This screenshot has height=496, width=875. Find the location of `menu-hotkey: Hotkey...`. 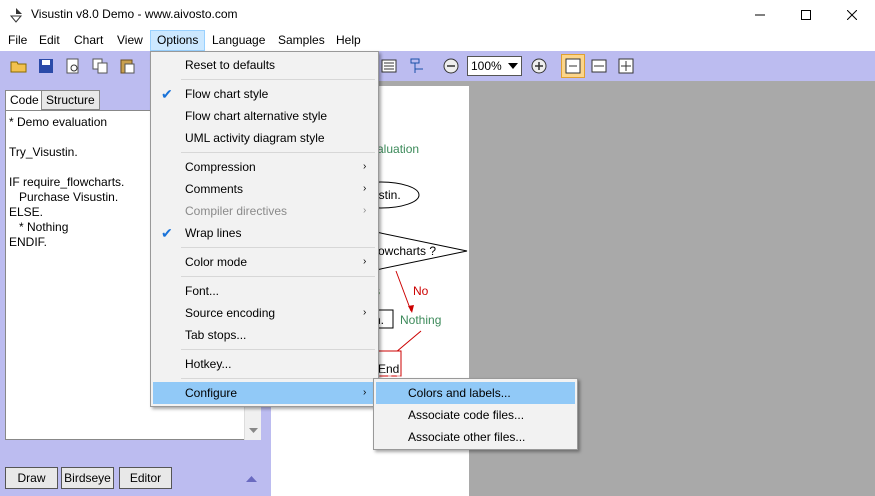

menu-hotkey: Hotkey... is located at coordinates (264, 364).